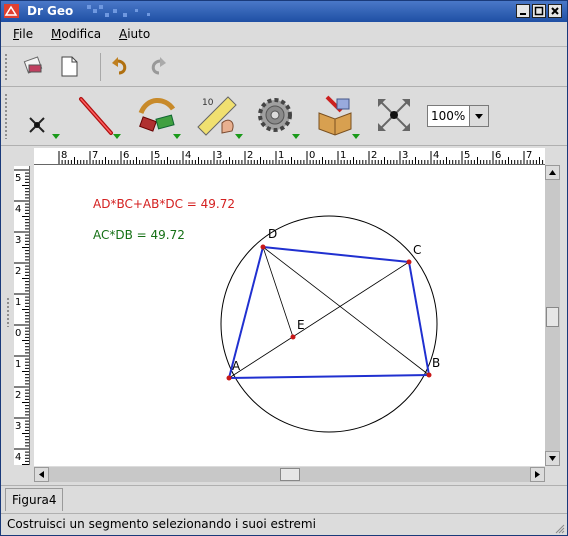 The image size is (568, 536). What do you see at coordinates (429, 375) in the screenshot?
I see `point-b` at bounding box center [429, 375].